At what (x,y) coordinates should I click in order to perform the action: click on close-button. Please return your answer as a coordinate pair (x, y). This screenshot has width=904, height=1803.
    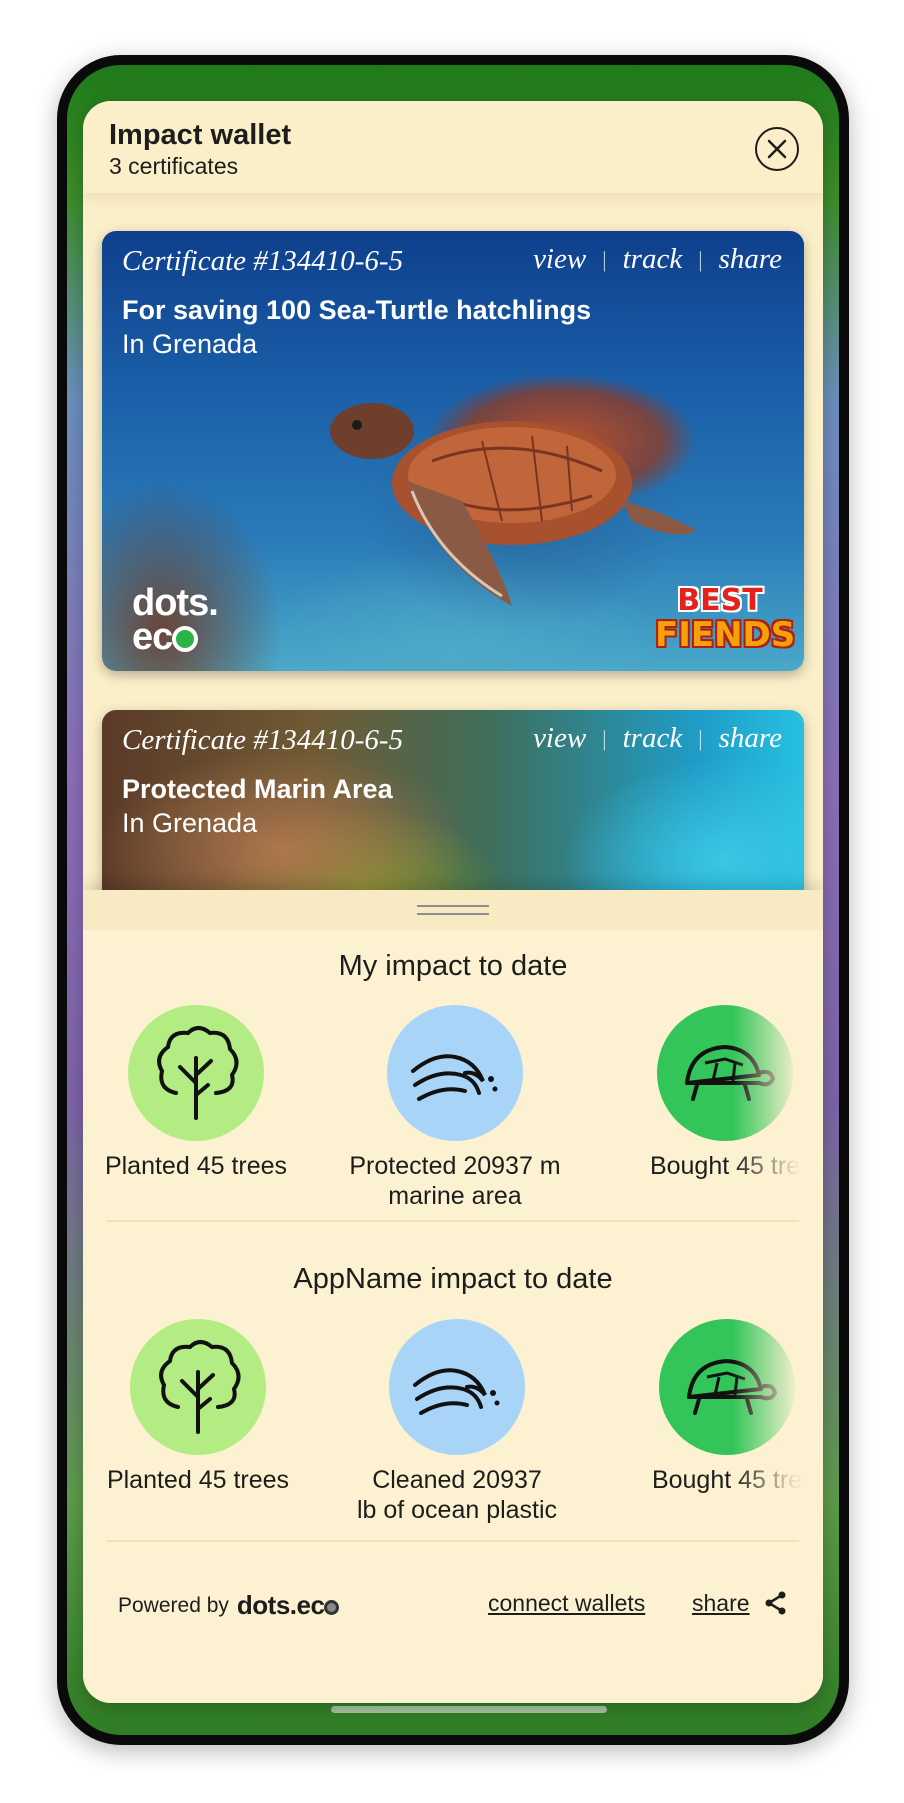
    Looking at the image, I should click on (777, 149).